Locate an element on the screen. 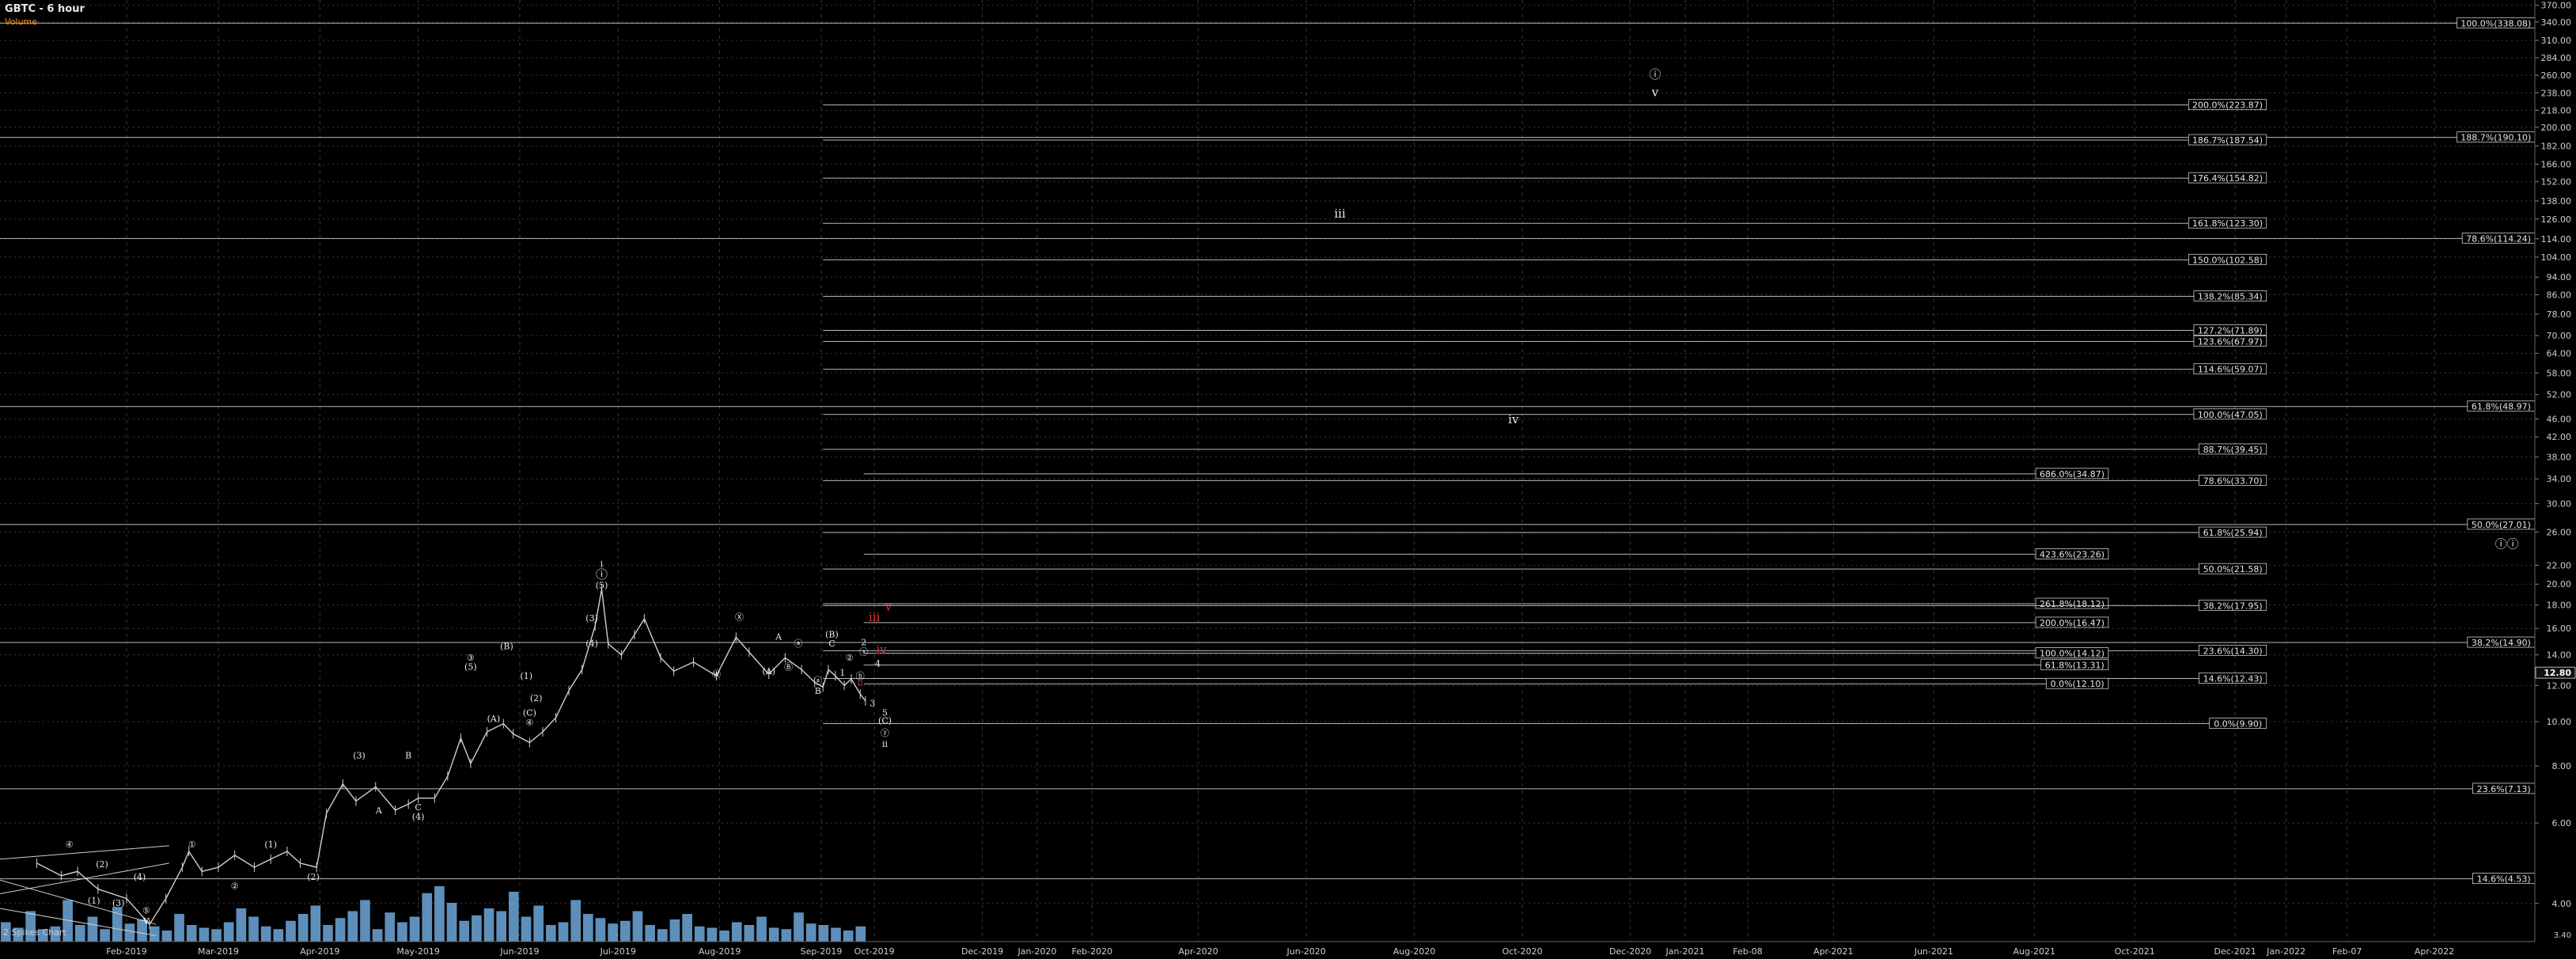  fib-label: 88.7%(39.45) is located at coordinates (2233, 449).